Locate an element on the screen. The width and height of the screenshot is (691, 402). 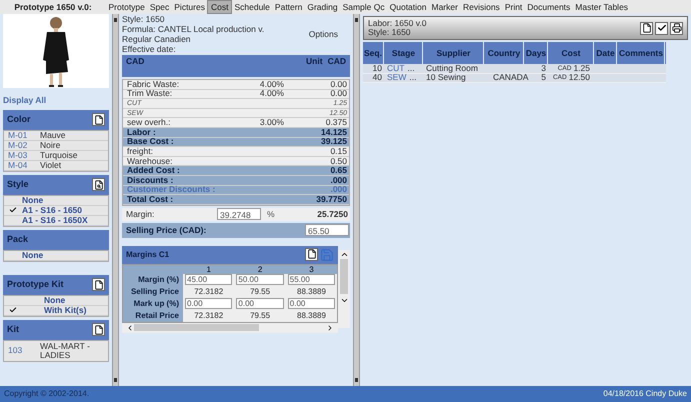
column-heading: 2 is located at coordinates (260, 269).